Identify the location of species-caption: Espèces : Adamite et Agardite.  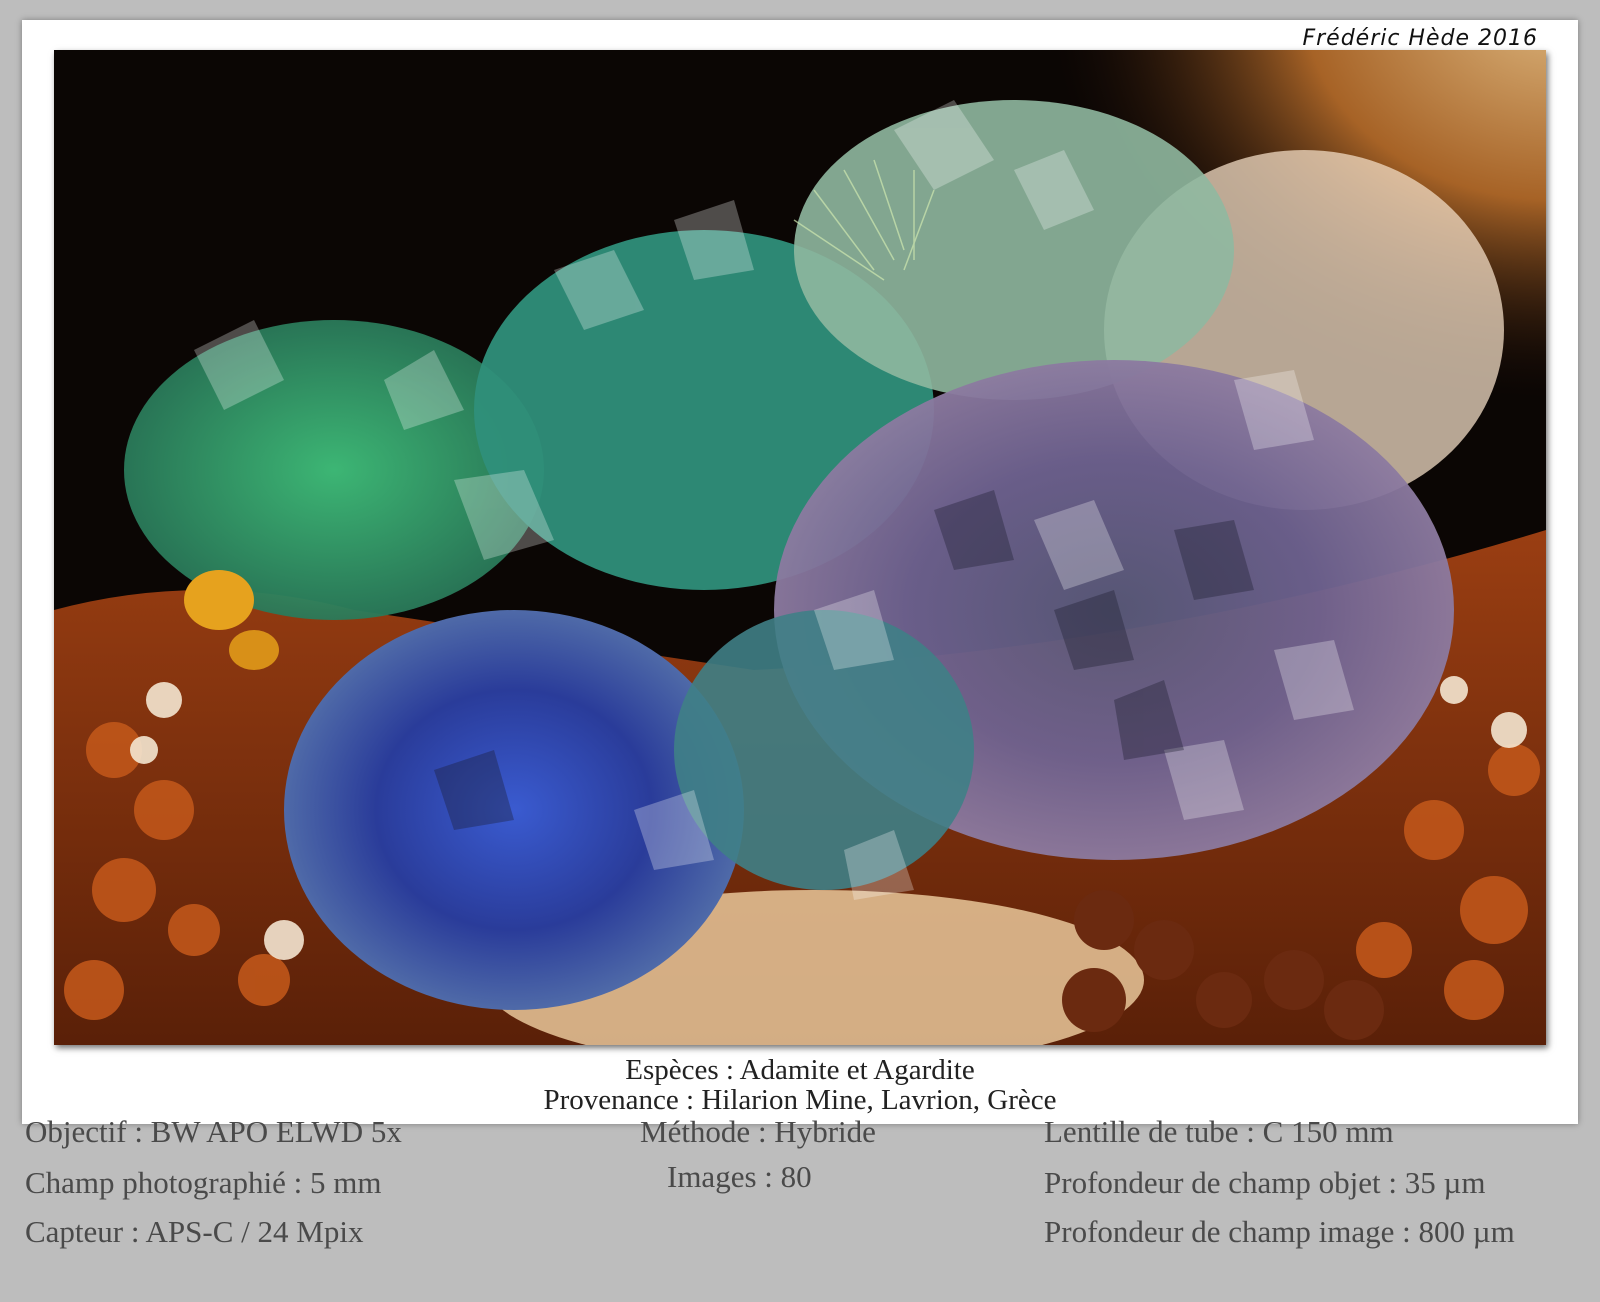
(800, 1070).